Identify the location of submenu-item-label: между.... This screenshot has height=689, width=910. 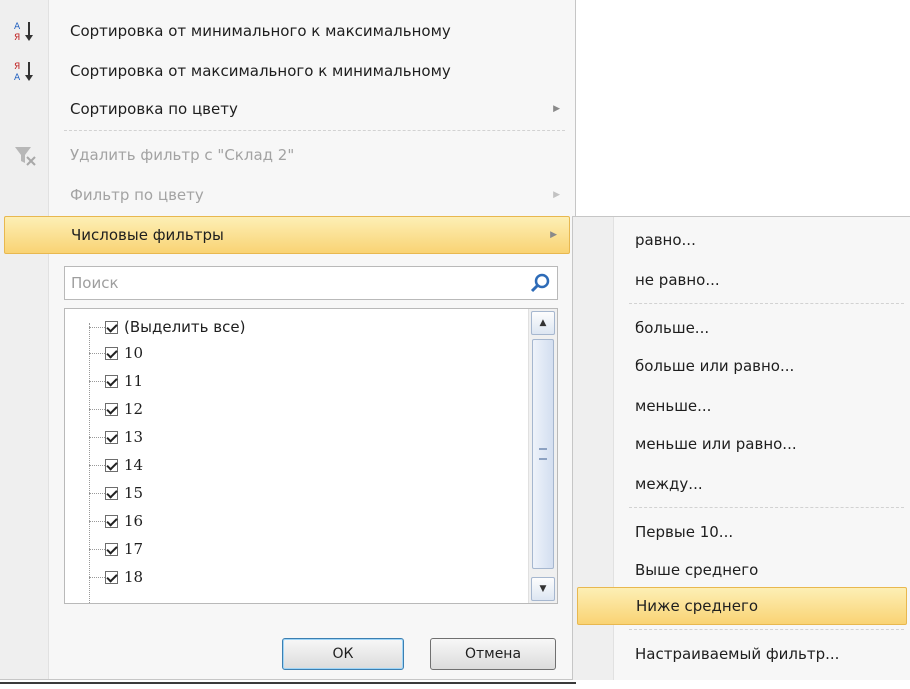
(669, 484).